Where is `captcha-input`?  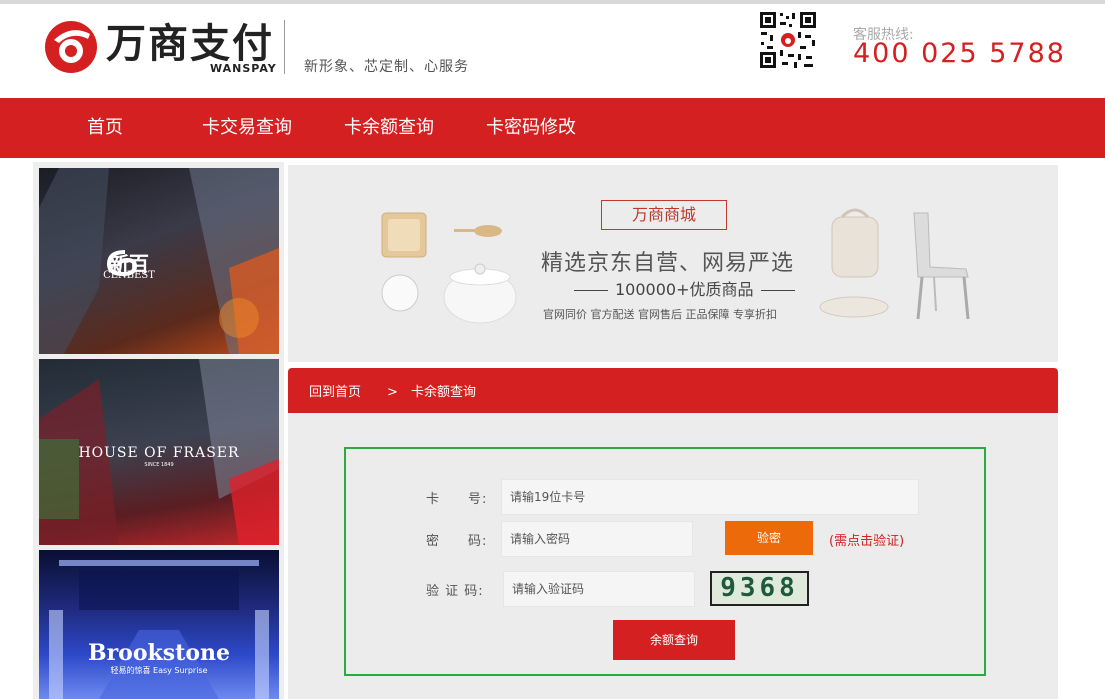
captcha-input is located at coordinates (599, 589).